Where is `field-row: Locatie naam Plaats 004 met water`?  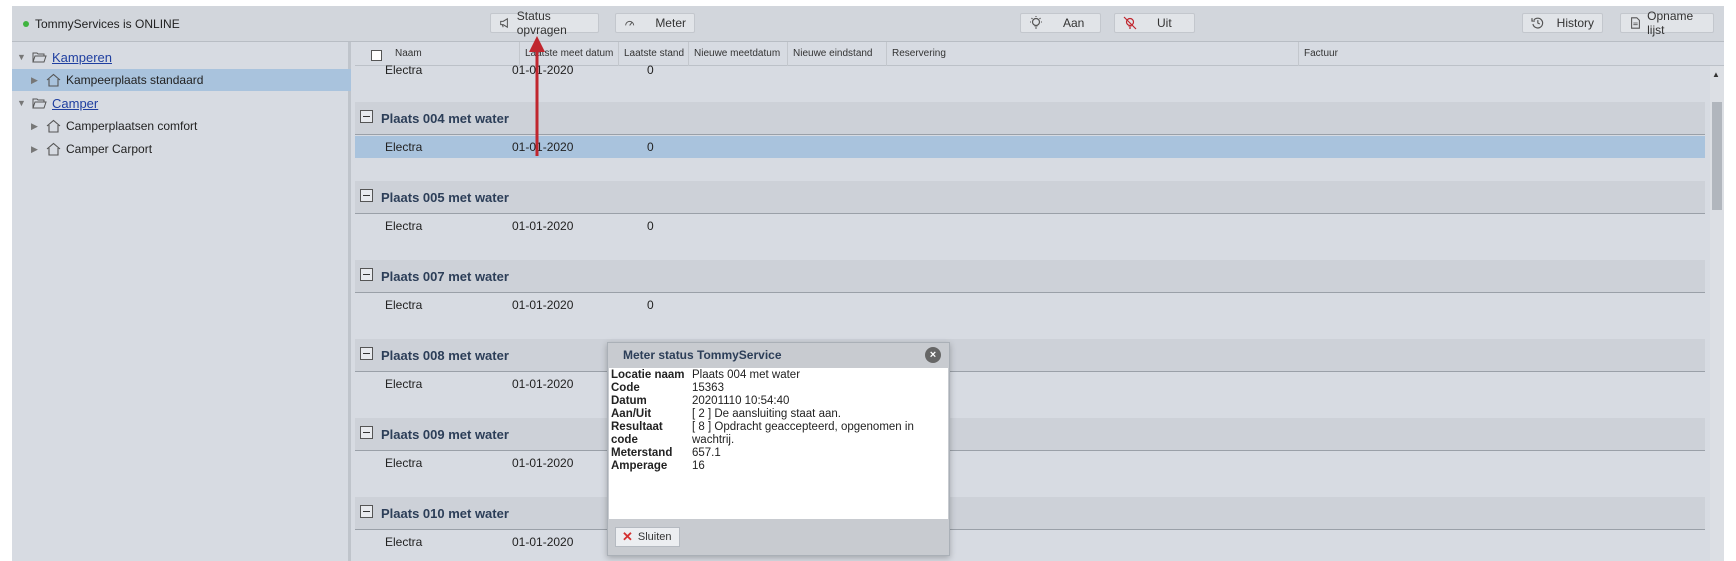 field-row: Locatie naam Plaats 004 met water is located at coordinates (706, 375).